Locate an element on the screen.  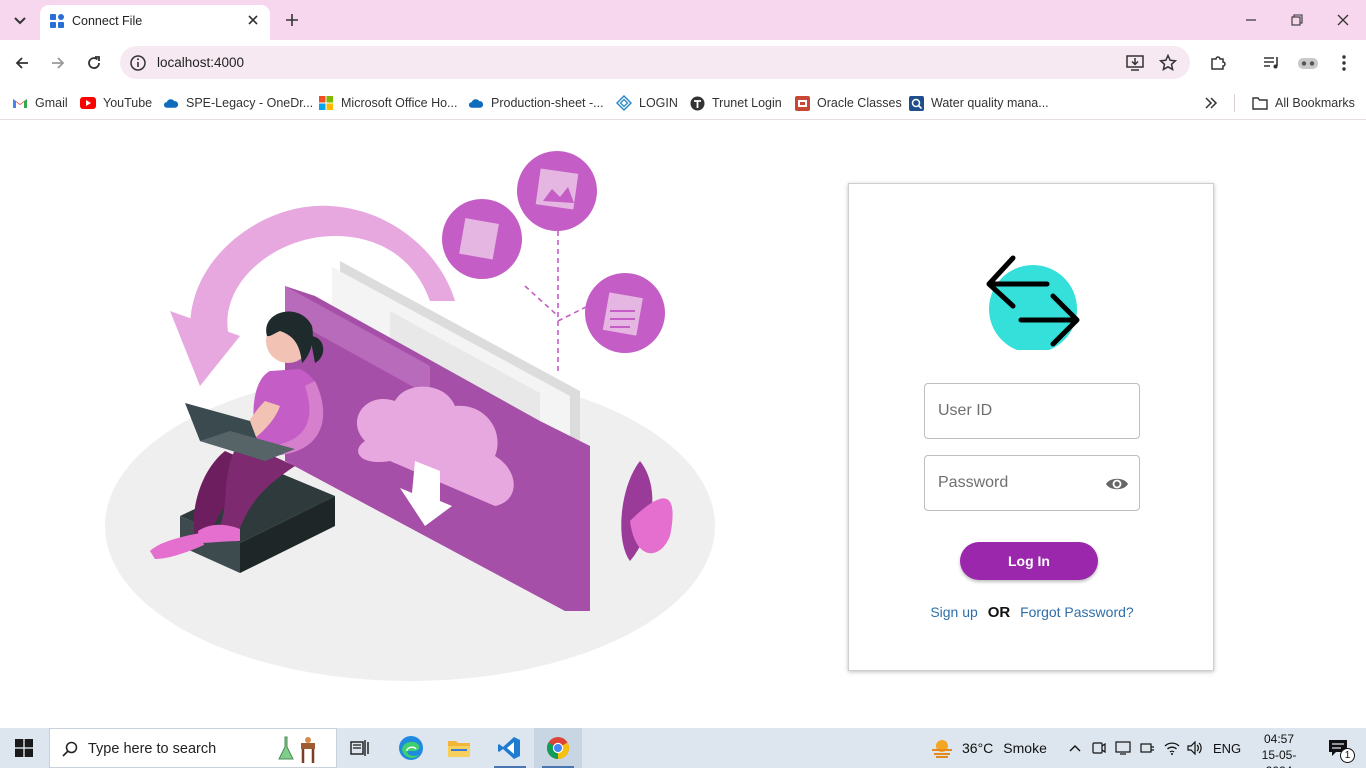
show-password-eye-icon is located at coordinates (1117, 484).